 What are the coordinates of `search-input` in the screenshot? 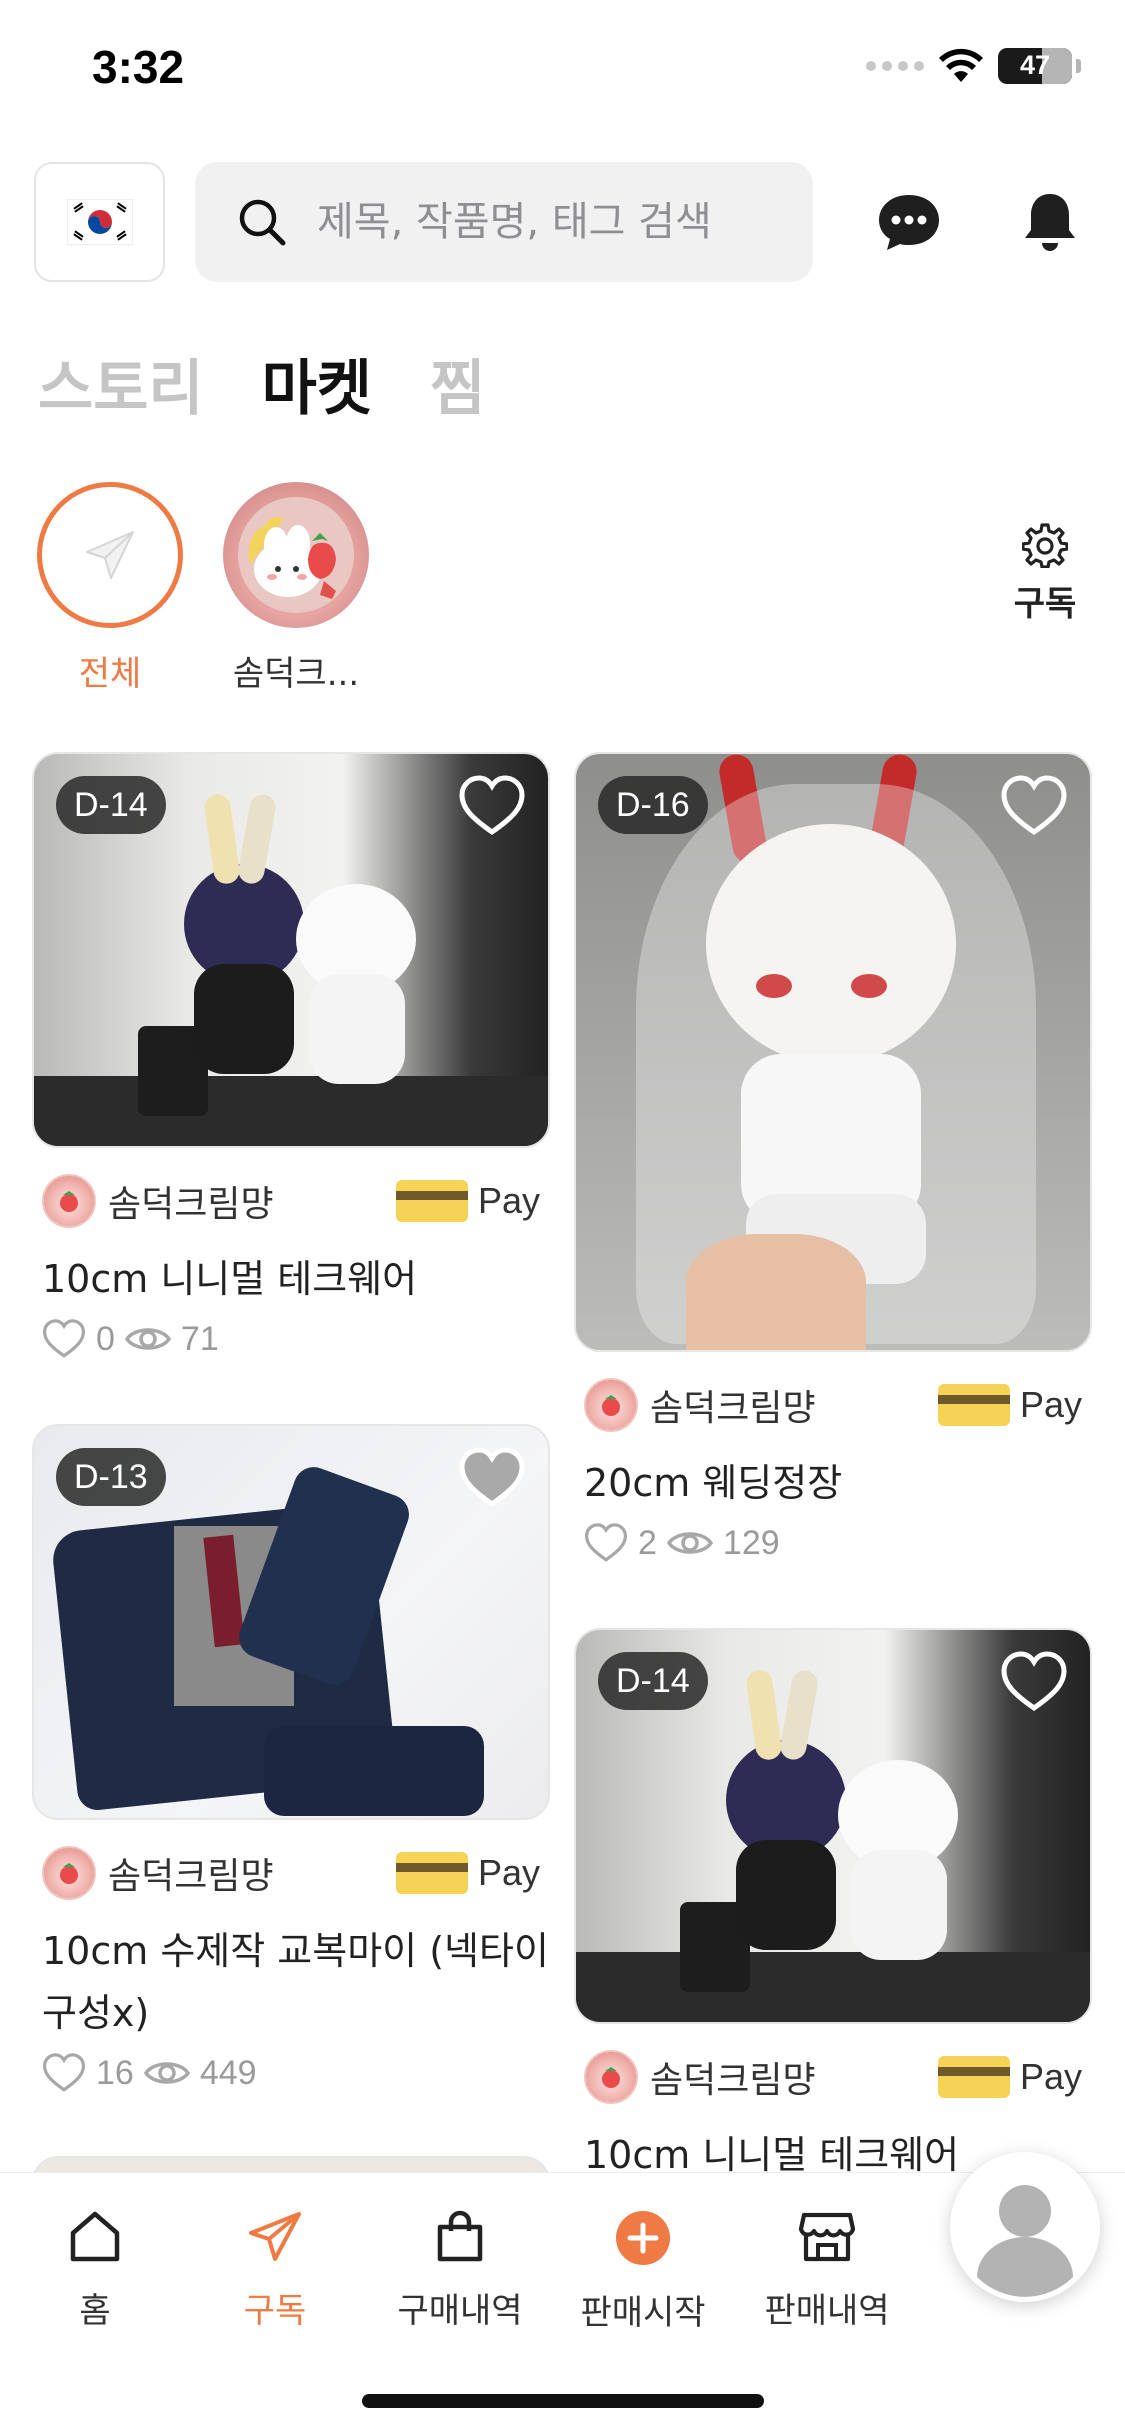 It's located at (547, 222).